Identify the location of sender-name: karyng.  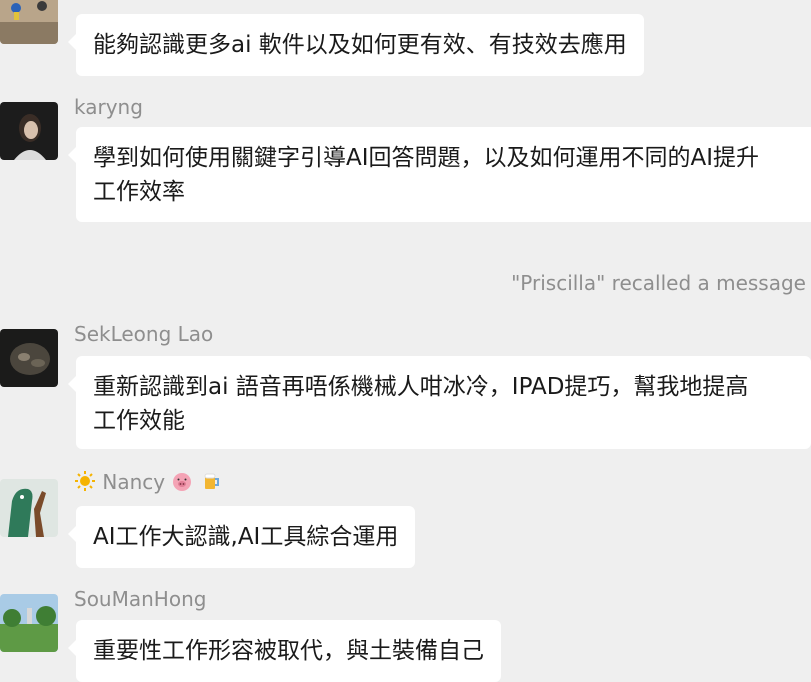
(108, 107).